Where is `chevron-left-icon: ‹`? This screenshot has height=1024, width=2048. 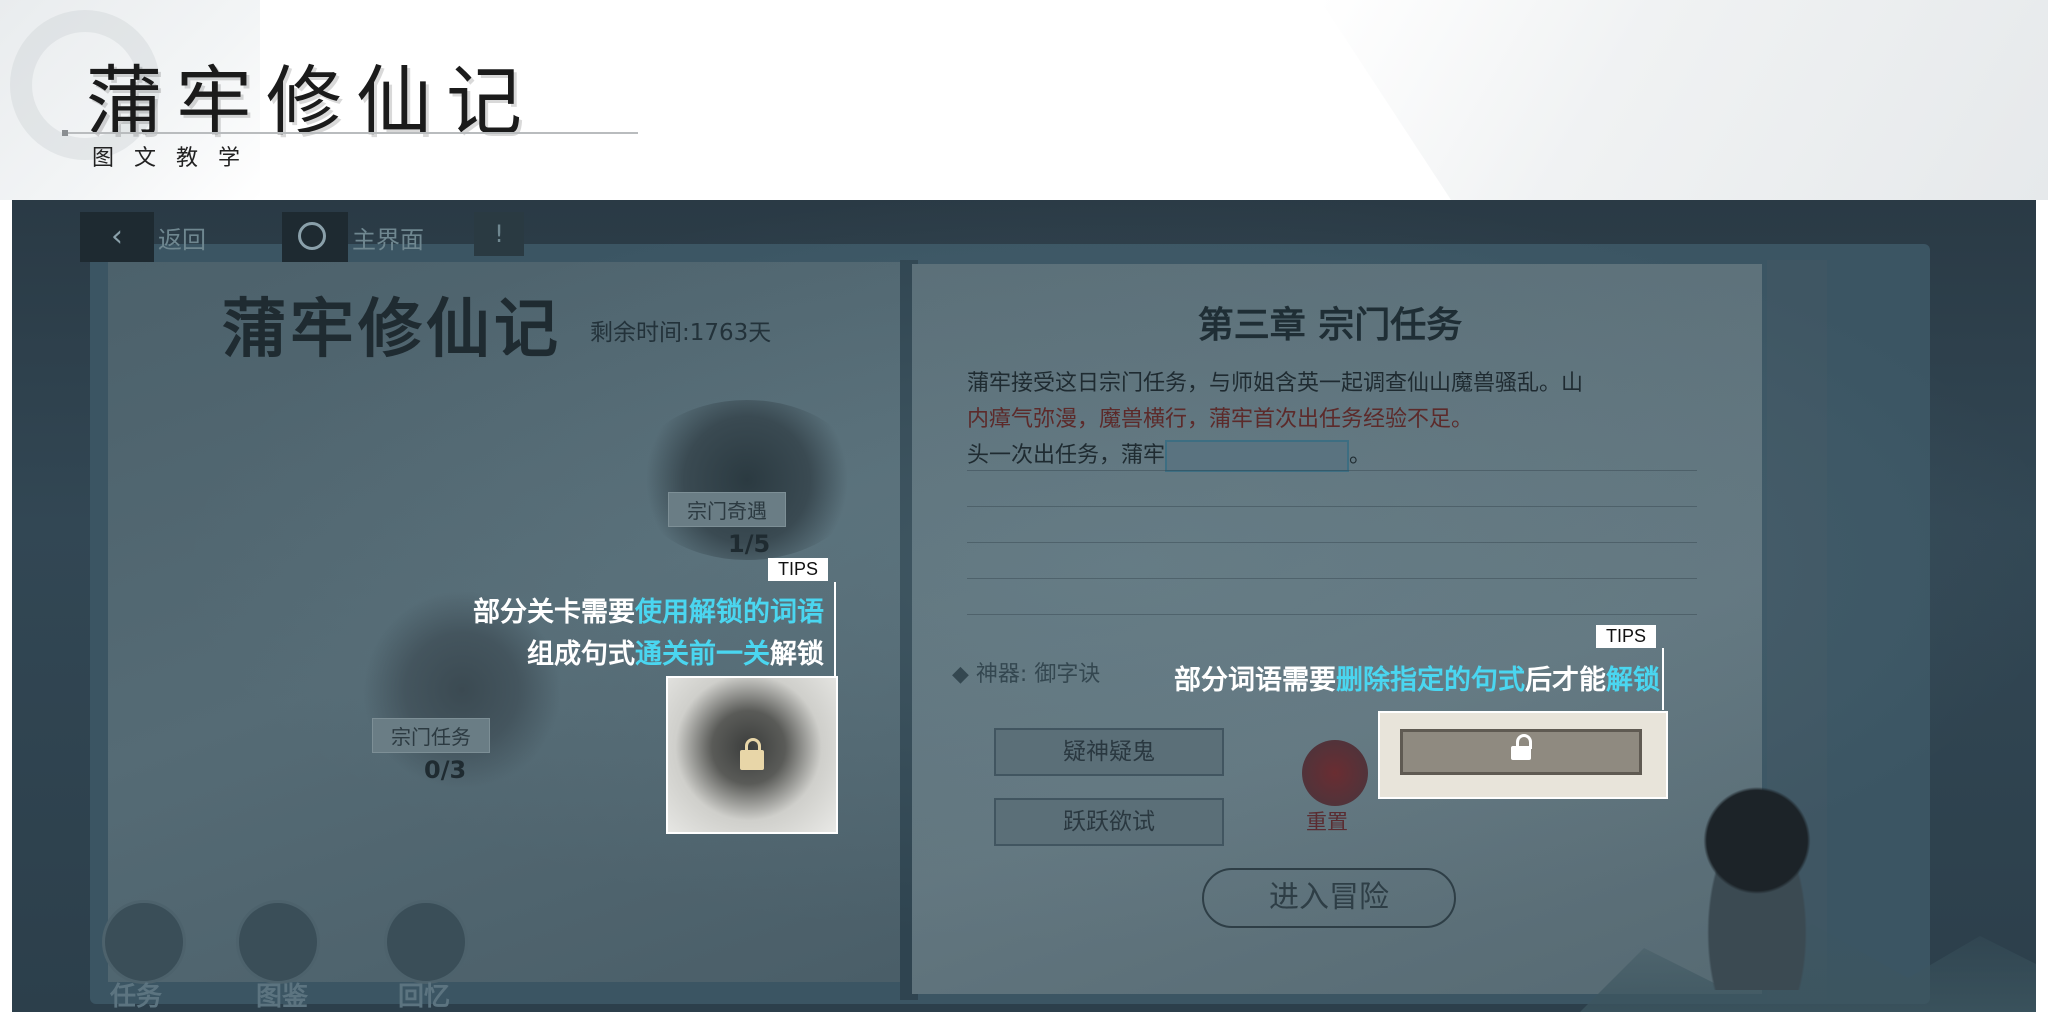
chevron-left-icon: ‹ is located at coordinates (117, 236).